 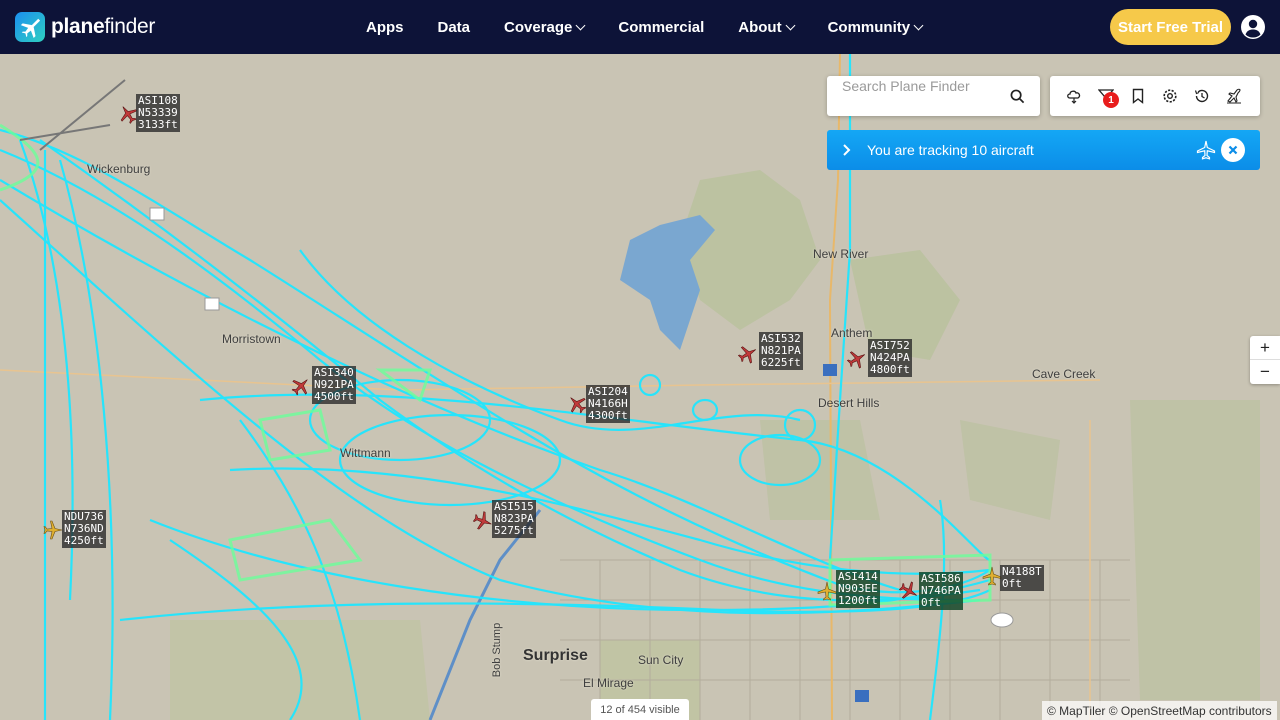 I want to click on menu-commercial: Commercial, so click(x=661, y=27).